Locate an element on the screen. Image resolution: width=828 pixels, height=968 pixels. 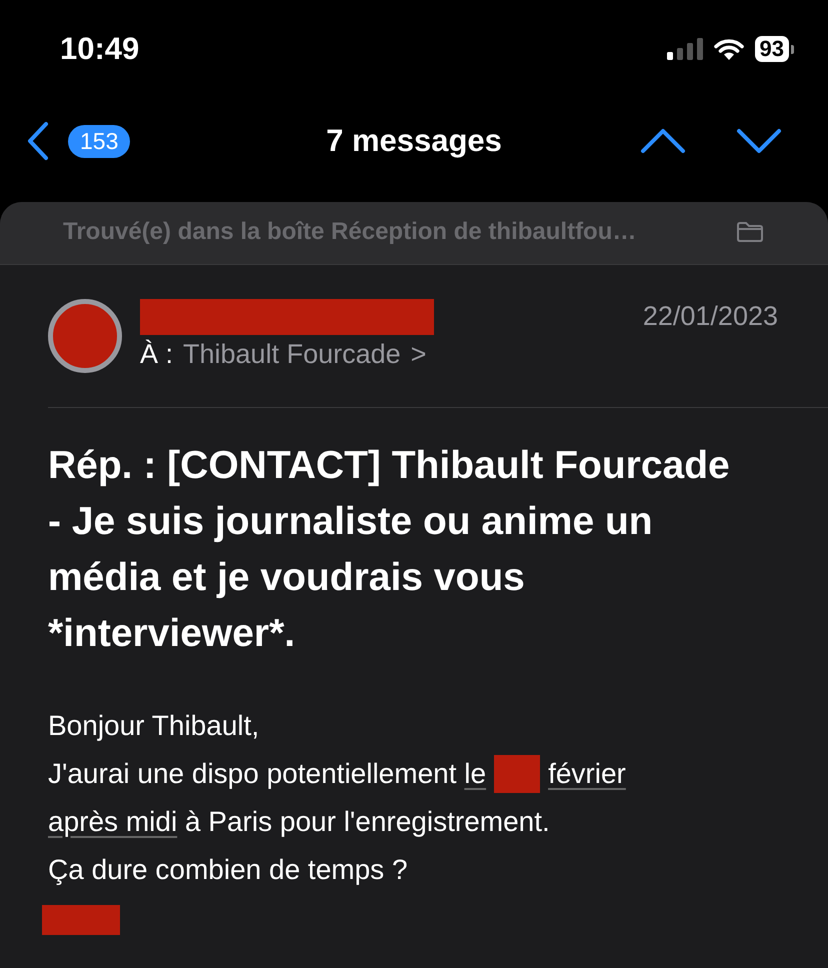
wifi-icon is located at coordinates (728, 49).